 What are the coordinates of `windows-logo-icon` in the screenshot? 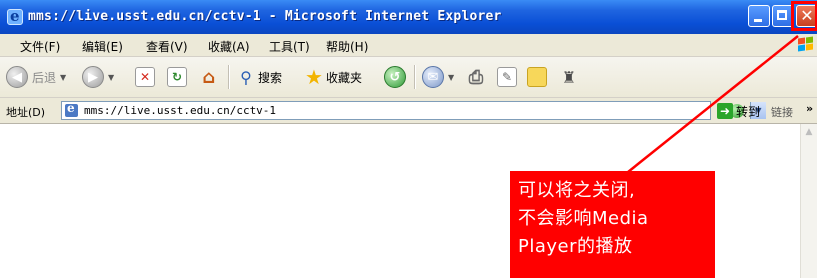 It's located at (806, 44).